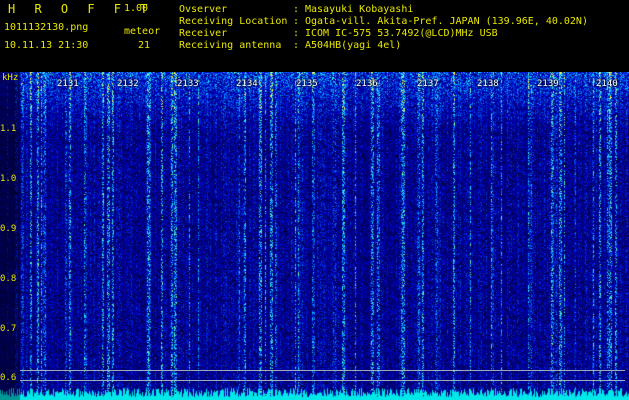  I want to click on antenna-sep: :, so click(296, 45).